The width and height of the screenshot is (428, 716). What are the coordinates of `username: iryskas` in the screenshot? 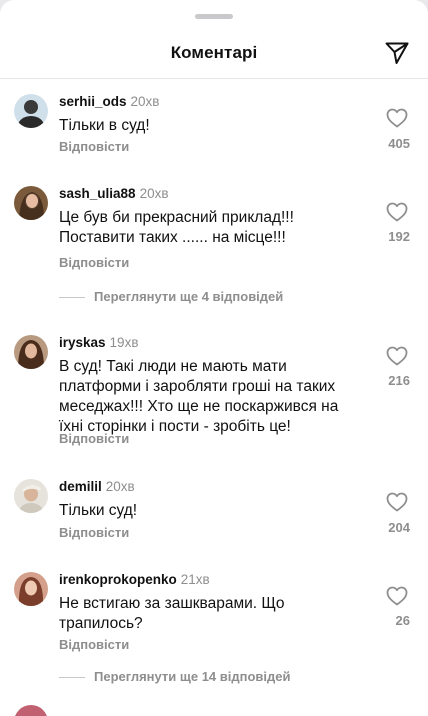 It's located at (82, 342).